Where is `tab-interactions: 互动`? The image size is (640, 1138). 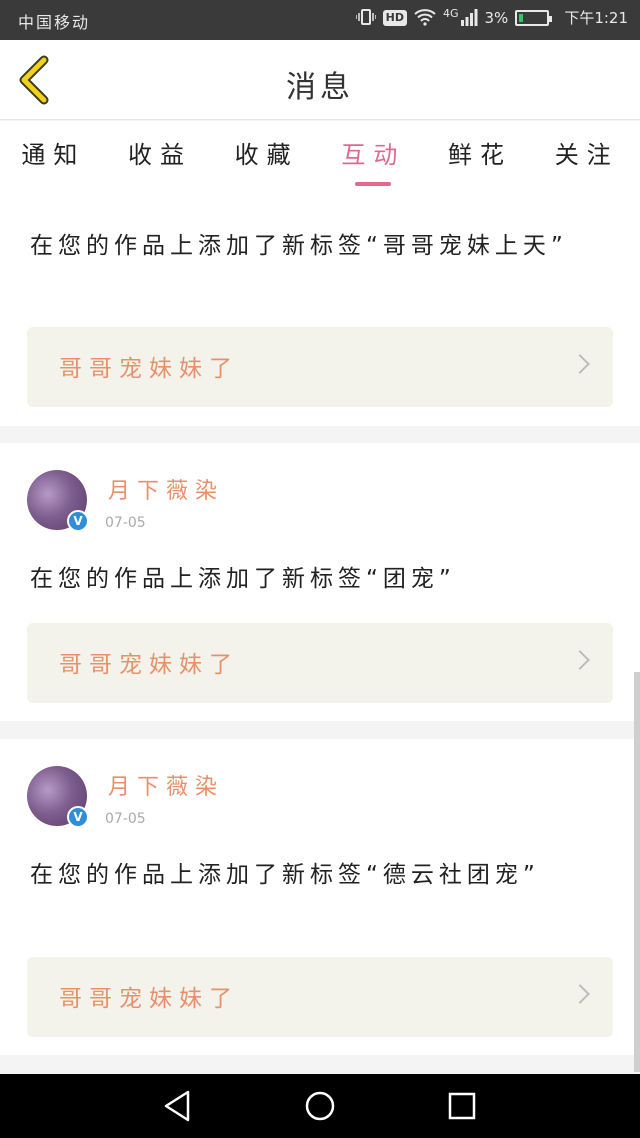
tab-interactions: 互动 is located at coordinates (373, 156).